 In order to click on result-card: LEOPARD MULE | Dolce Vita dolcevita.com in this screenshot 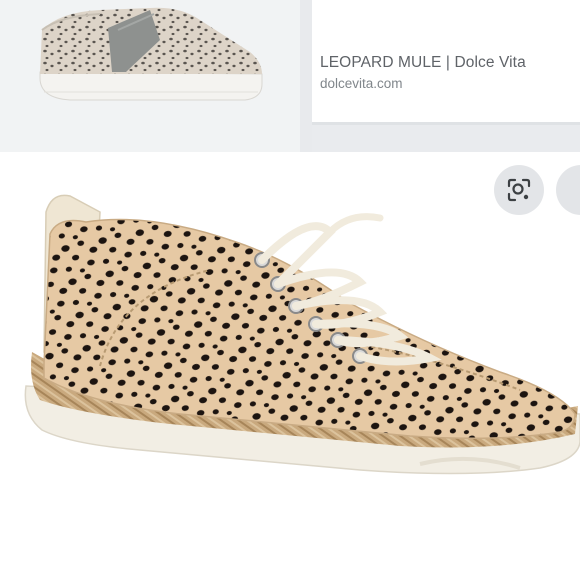, I will do `click(446, 61)`.